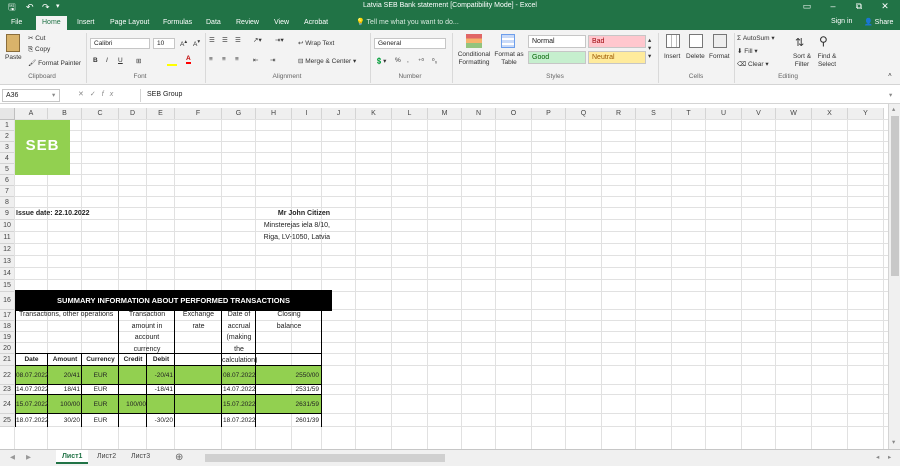 This screenshot has height=466, width=900. What do you see at coordinates (160, 421) in the screenshot?
I see `tx-debit: -30/20` at bounding box center [160, 421].